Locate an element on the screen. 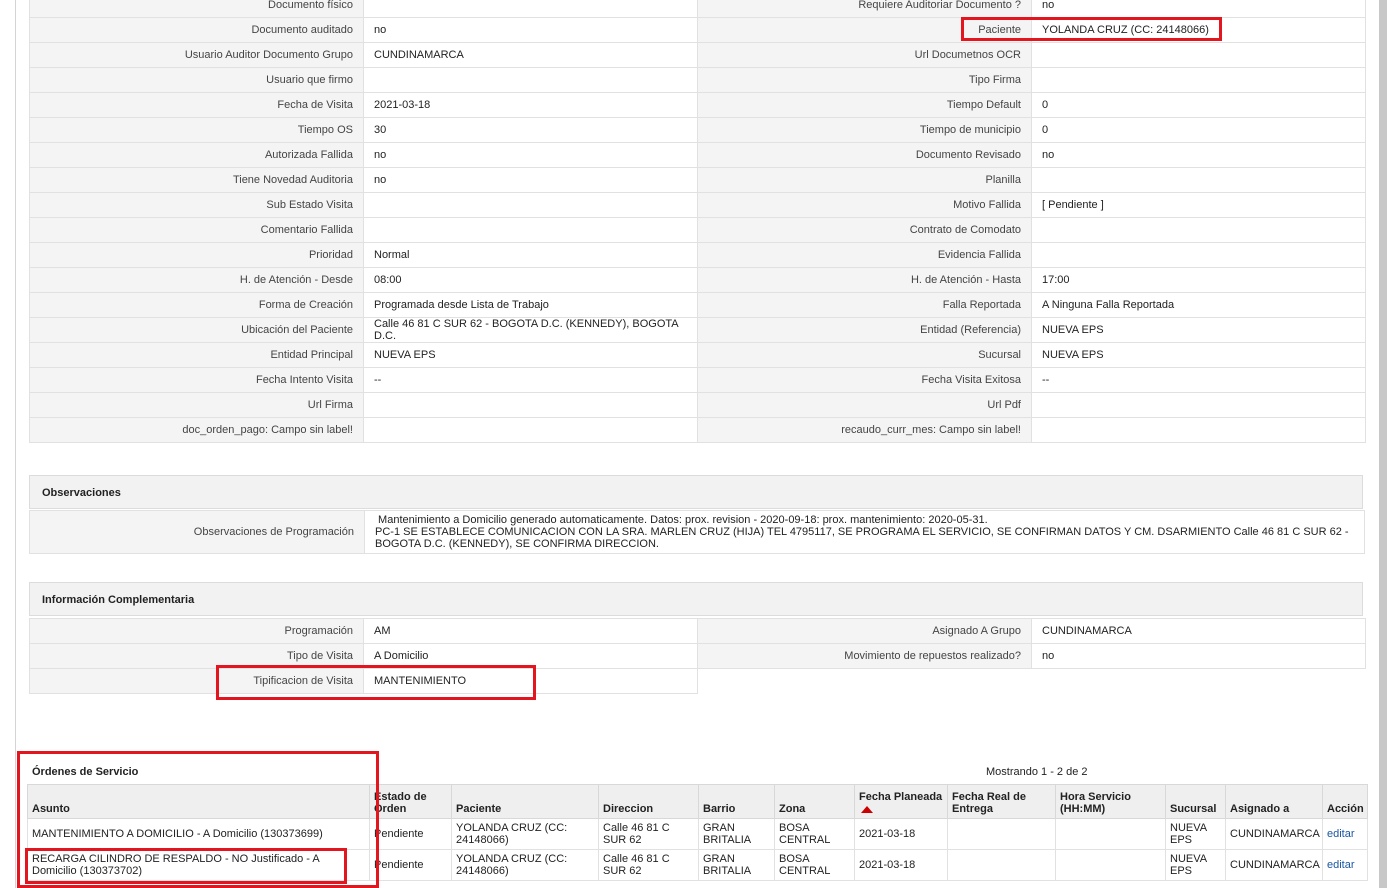 This screenshot has width=1387, height=888. field-label-paciente: Paciente is located at coordinates (864, 30).